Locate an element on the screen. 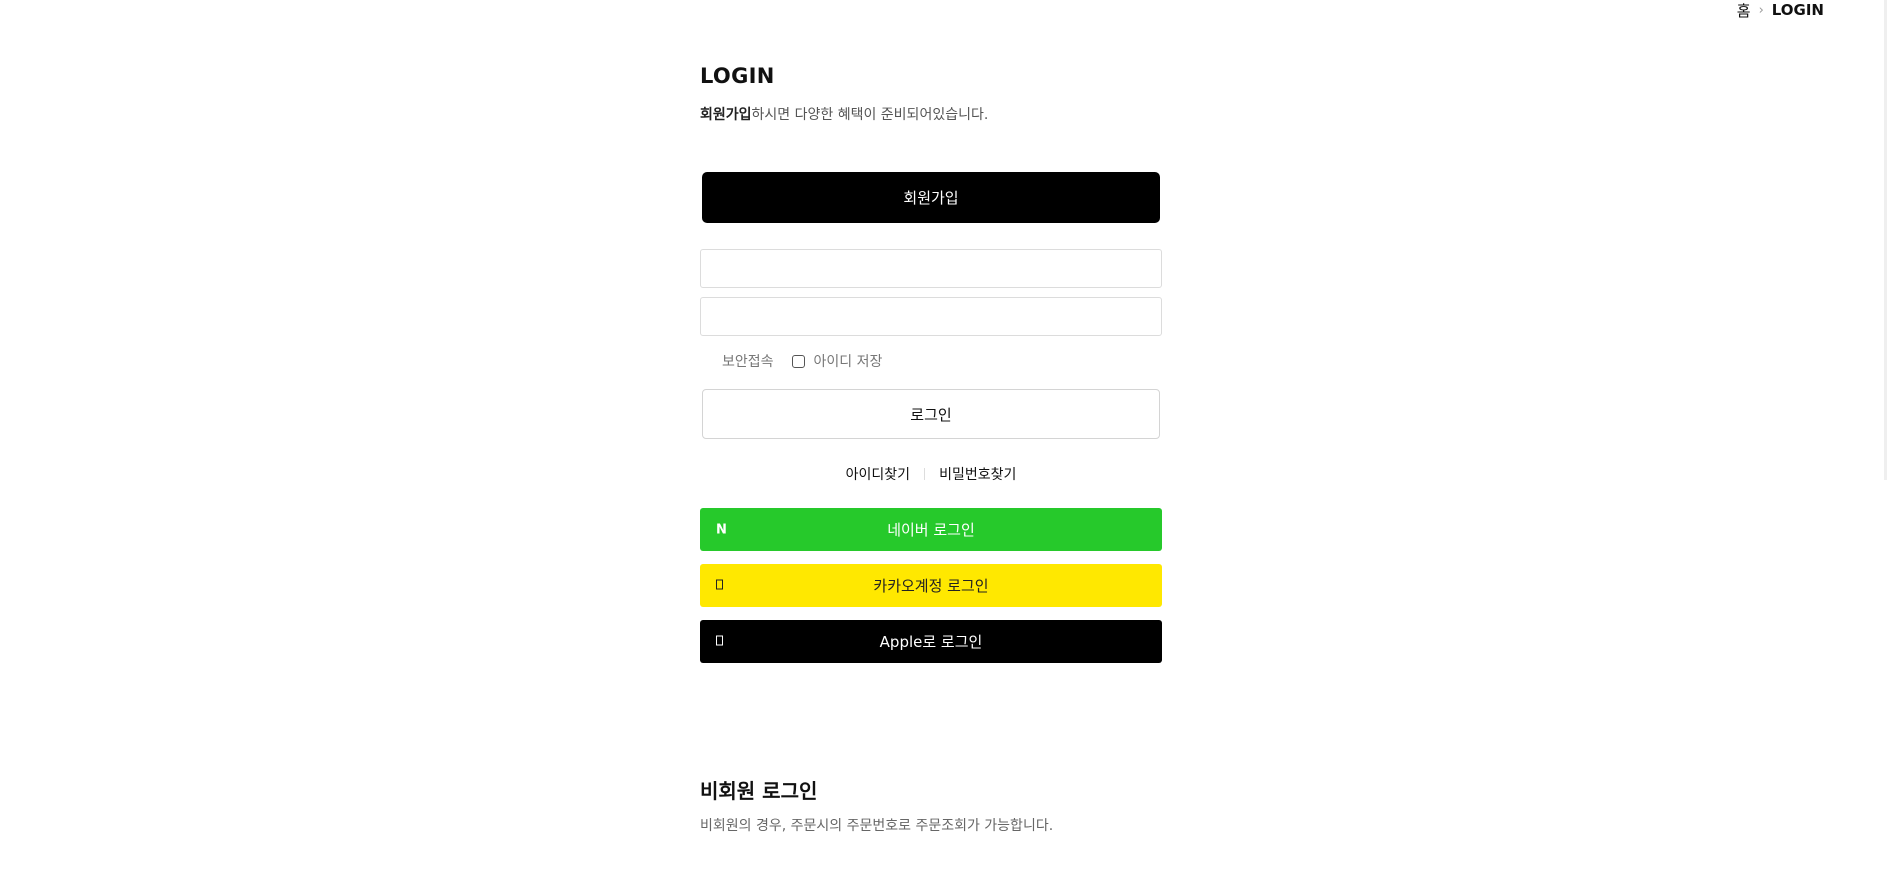  login-button: 로그인 is located at coordinates (931, 414).